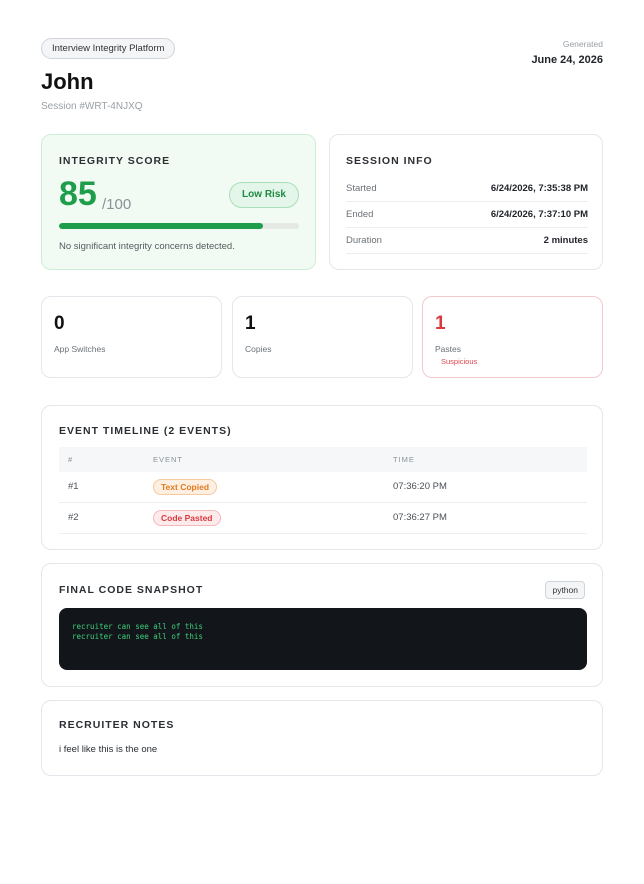  I want to click on session-info-row-duration: Duration 2 minutes, so click(467, 241).